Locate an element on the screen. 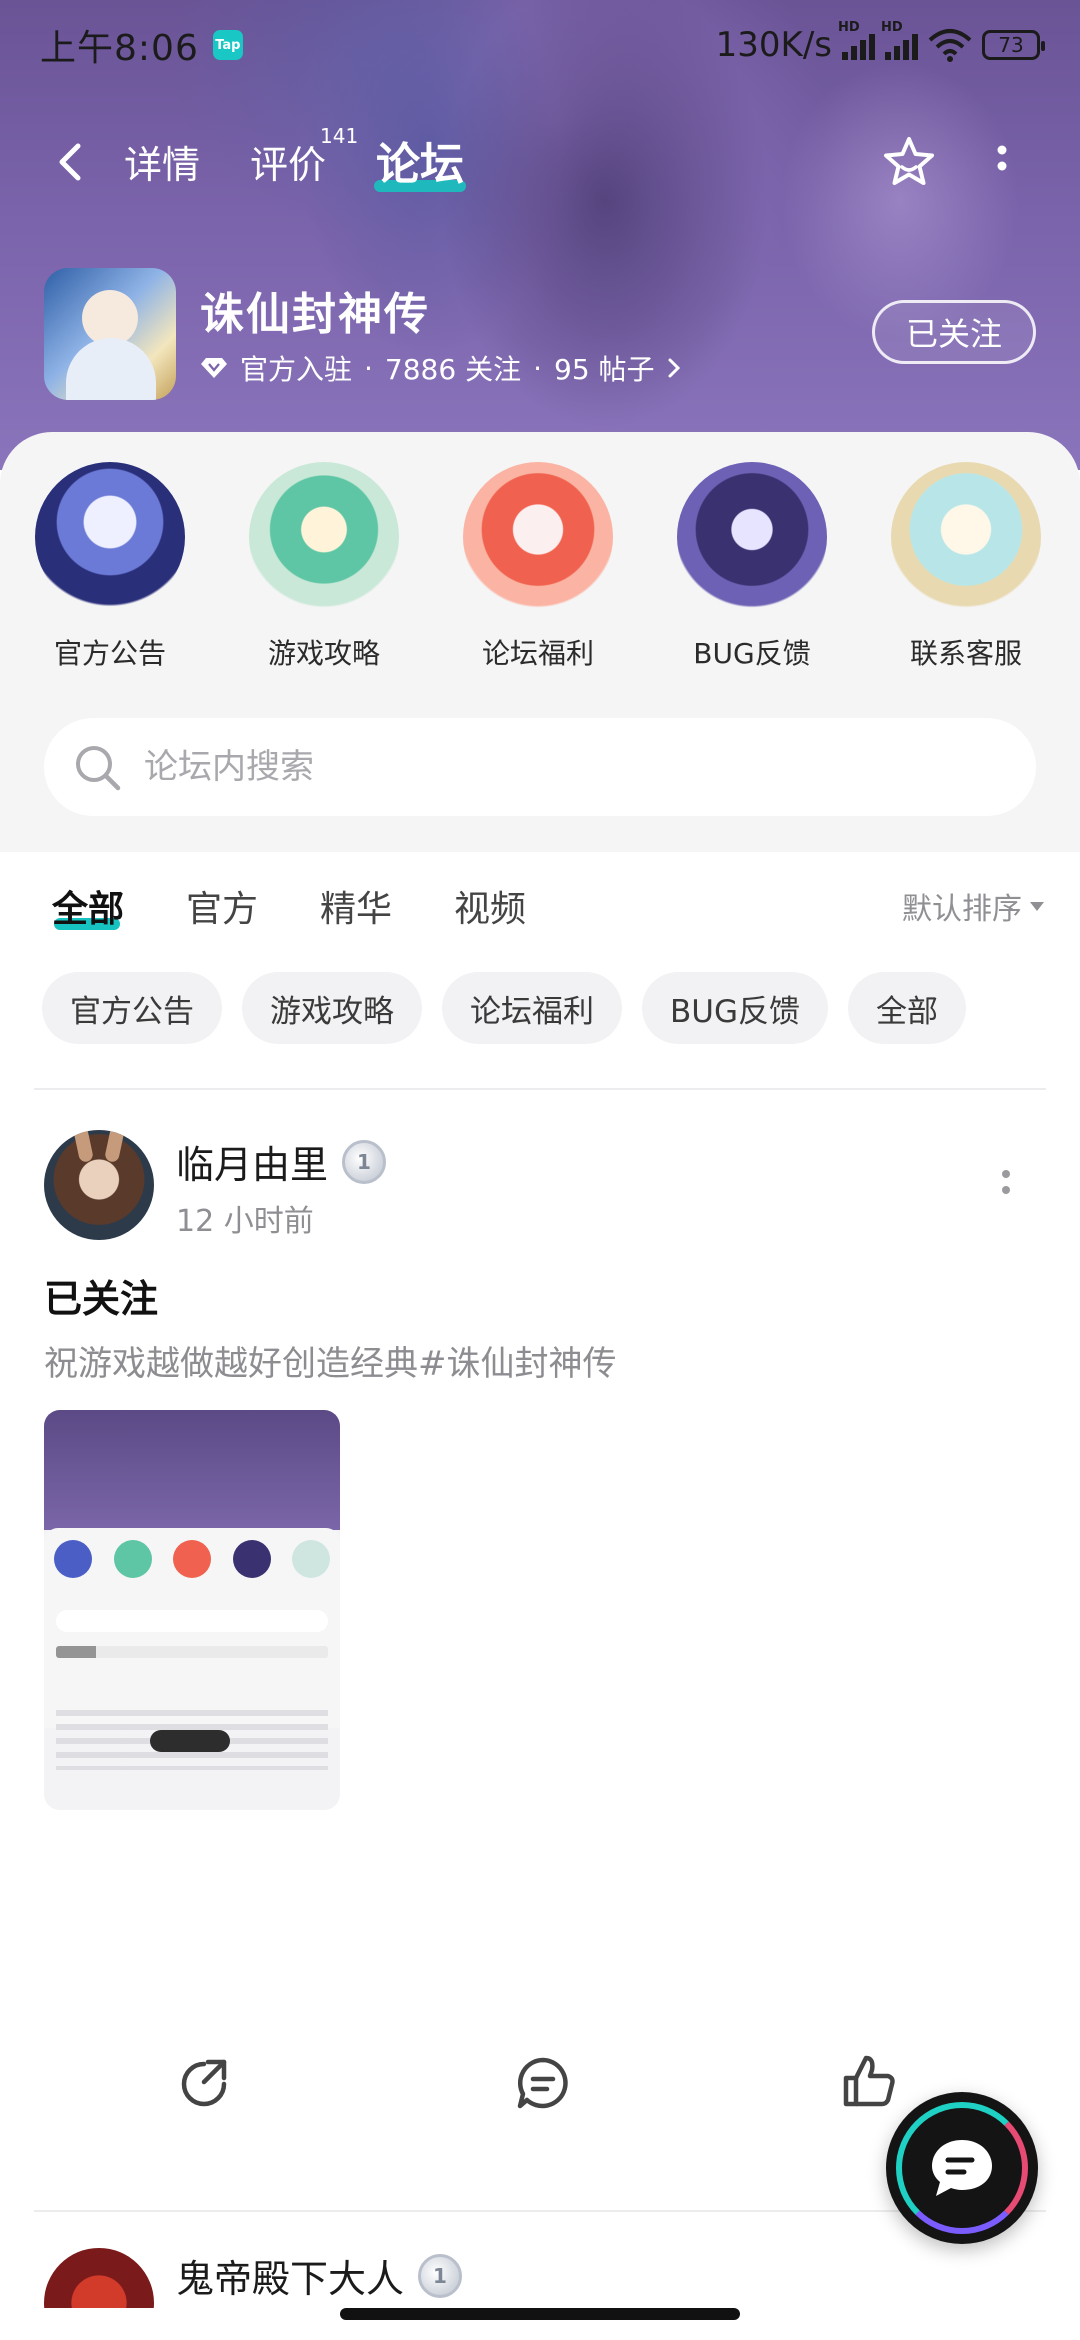 This screenshot has height=2340, width=1080. category-label: 论坛福利 is located at coordinates (537, 653).